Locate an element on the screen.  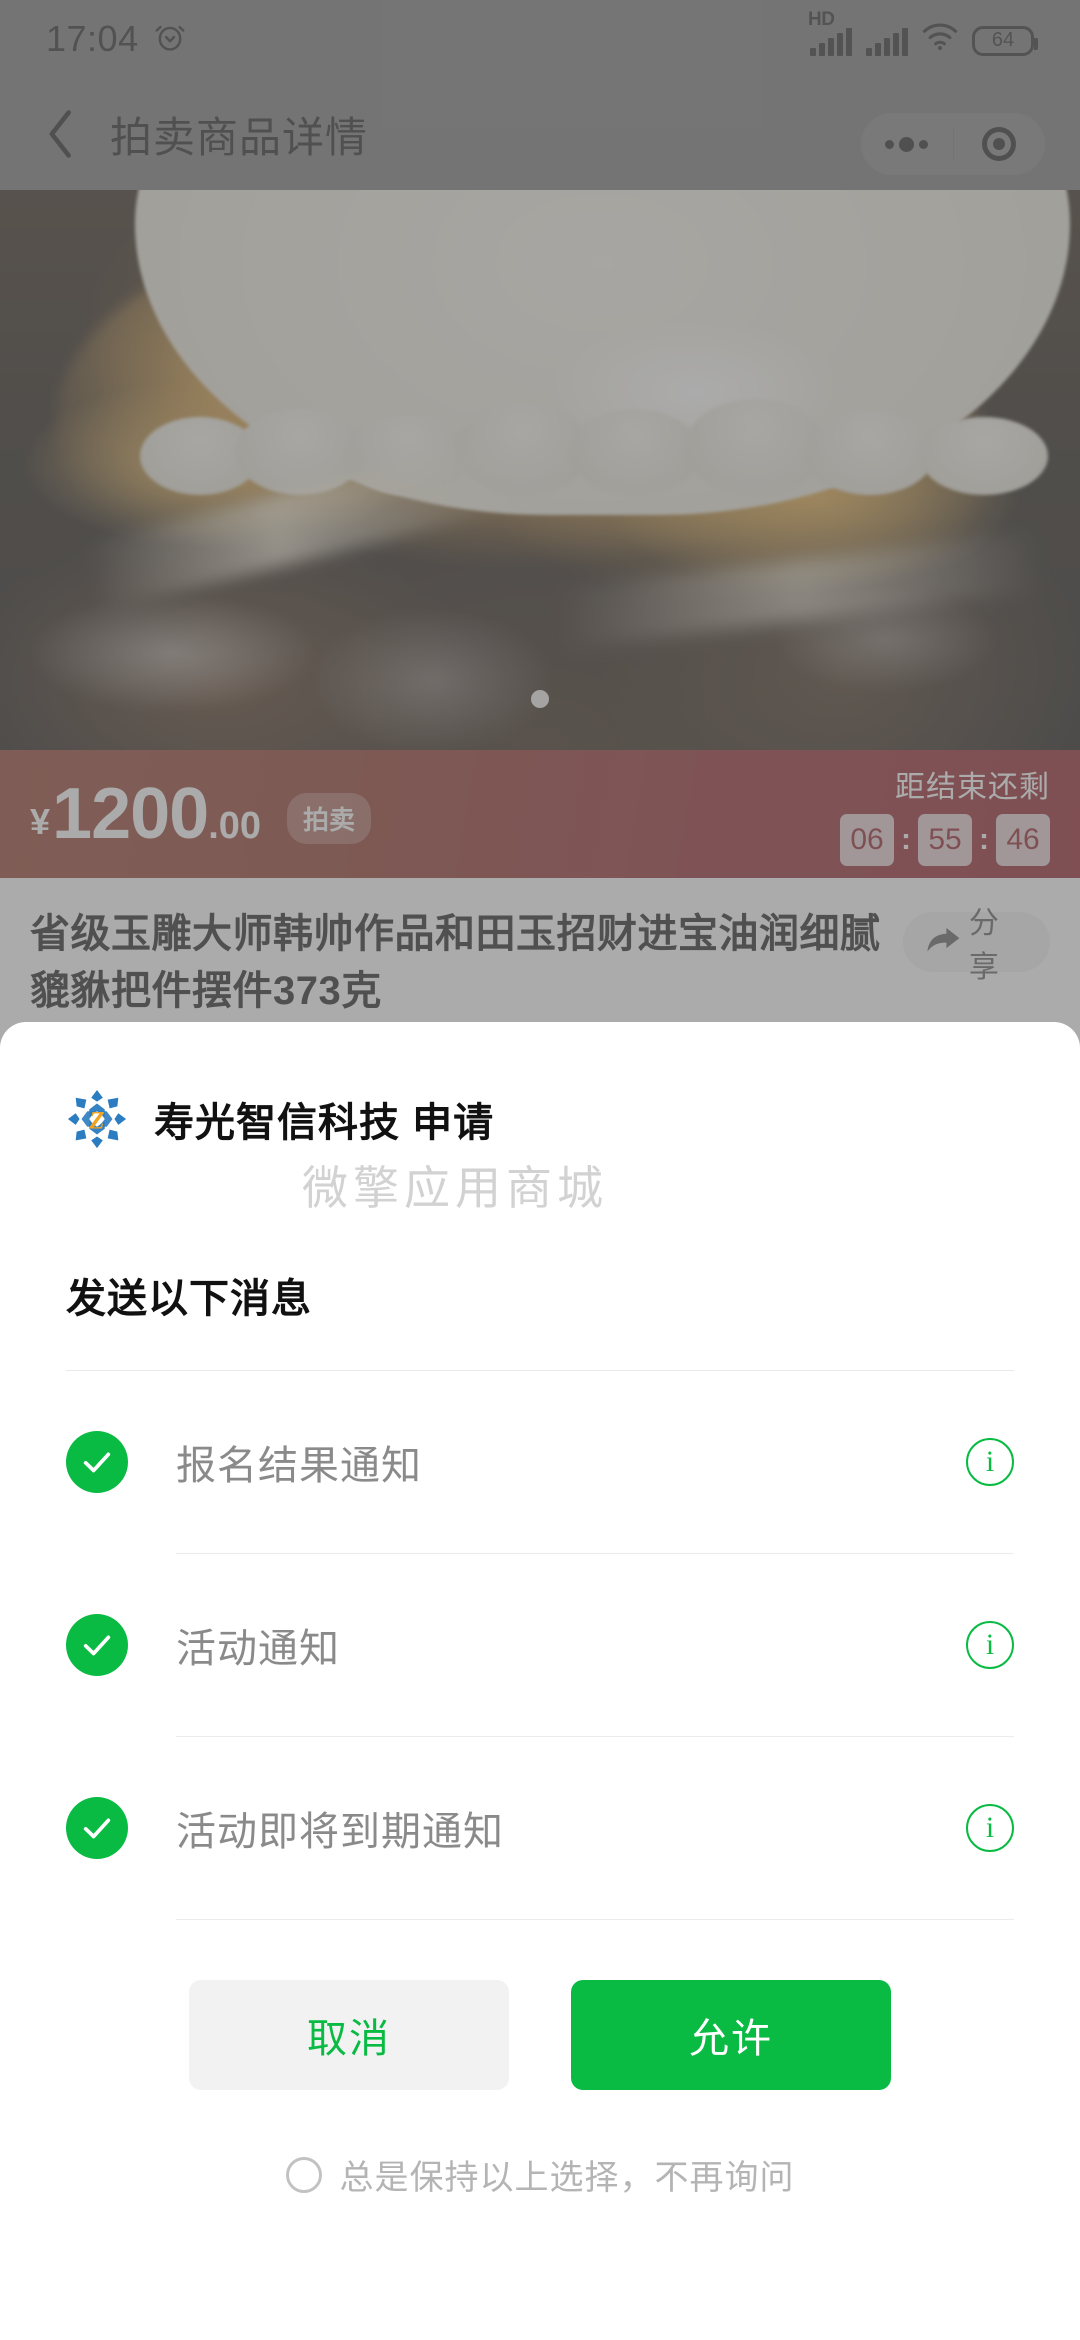
countdown-minutes: 55 is located at coordinates (945, 840).